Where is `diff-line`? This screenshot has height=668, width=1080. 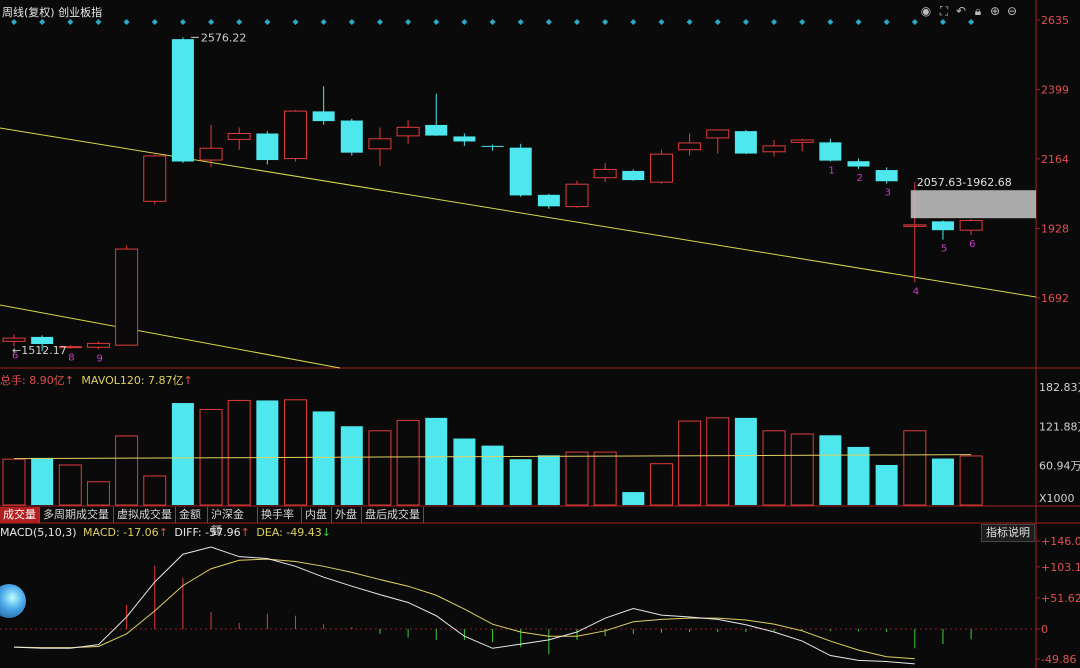
diff-line is located at coordinates (464, 605).